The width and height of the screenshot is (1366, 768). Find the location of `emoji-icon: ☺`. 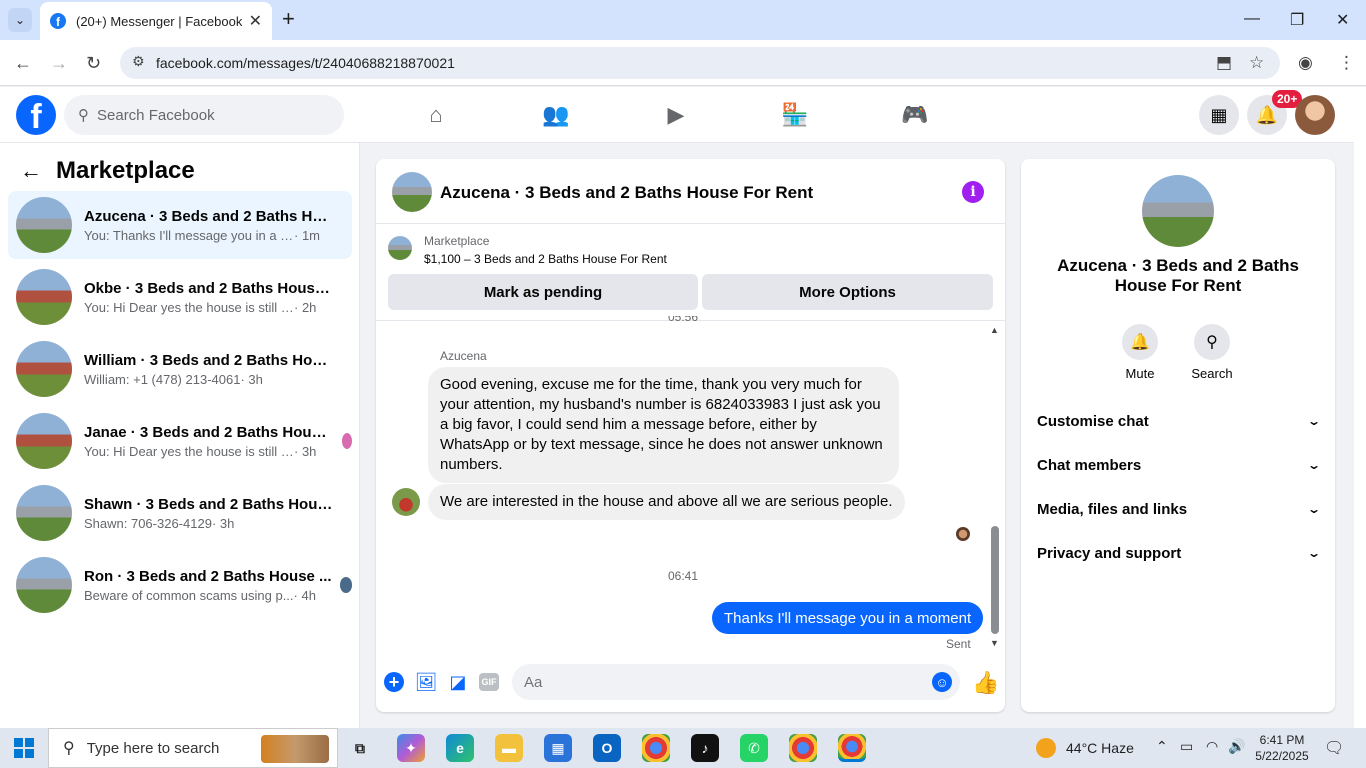

emoji-icon: ☺ is located at coordinates (942, 682).